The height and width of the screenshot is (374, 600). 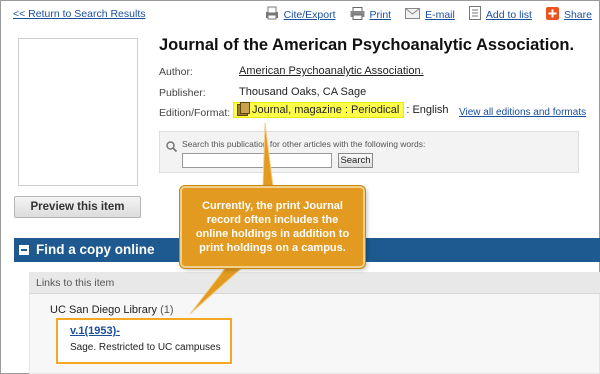 I want to click on format-highlight: Journal, magazine : Periodical, so click(x=319, y=110).